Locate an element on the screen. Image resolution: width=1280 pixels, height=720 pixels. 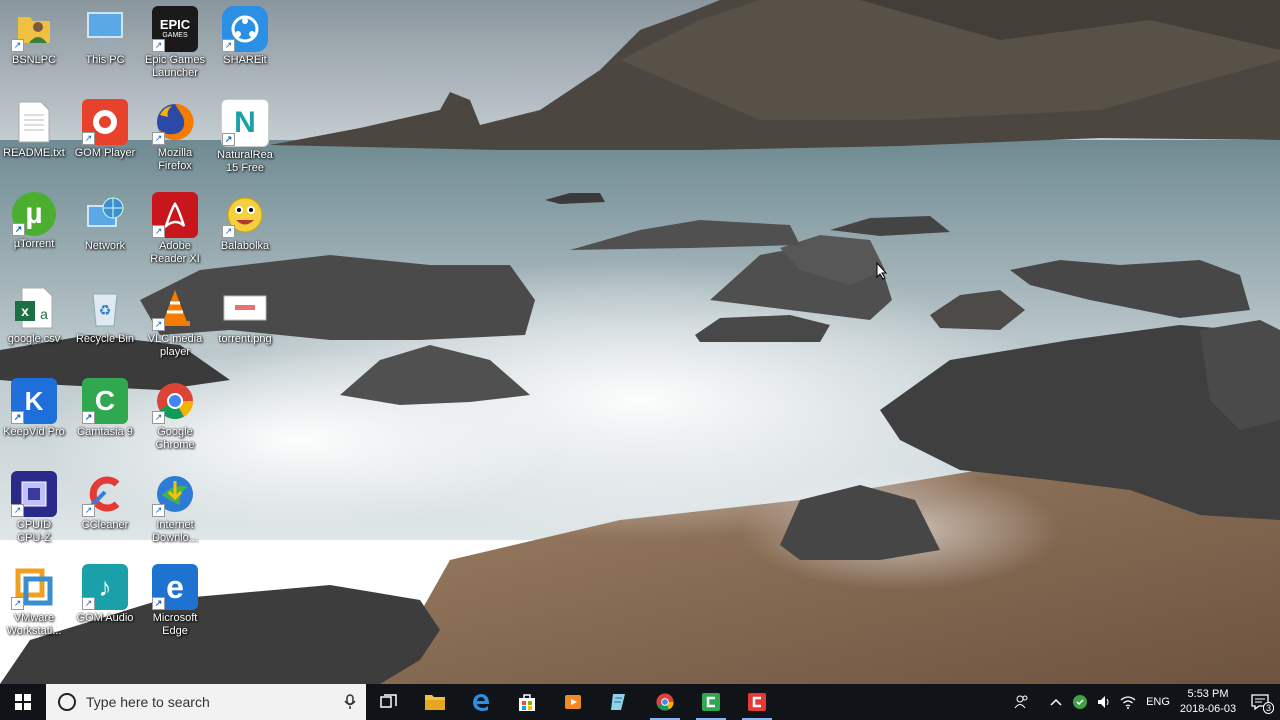
tray-clock: 5:53 PM 2018-06-03 is located at coordinates (1208, 702).